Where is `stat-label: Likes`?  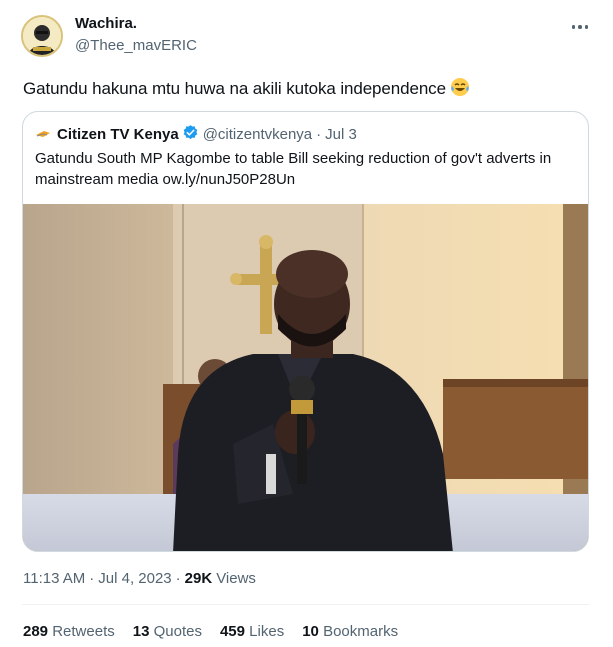
stat-label: Likes is located at coordinates (267, 631).